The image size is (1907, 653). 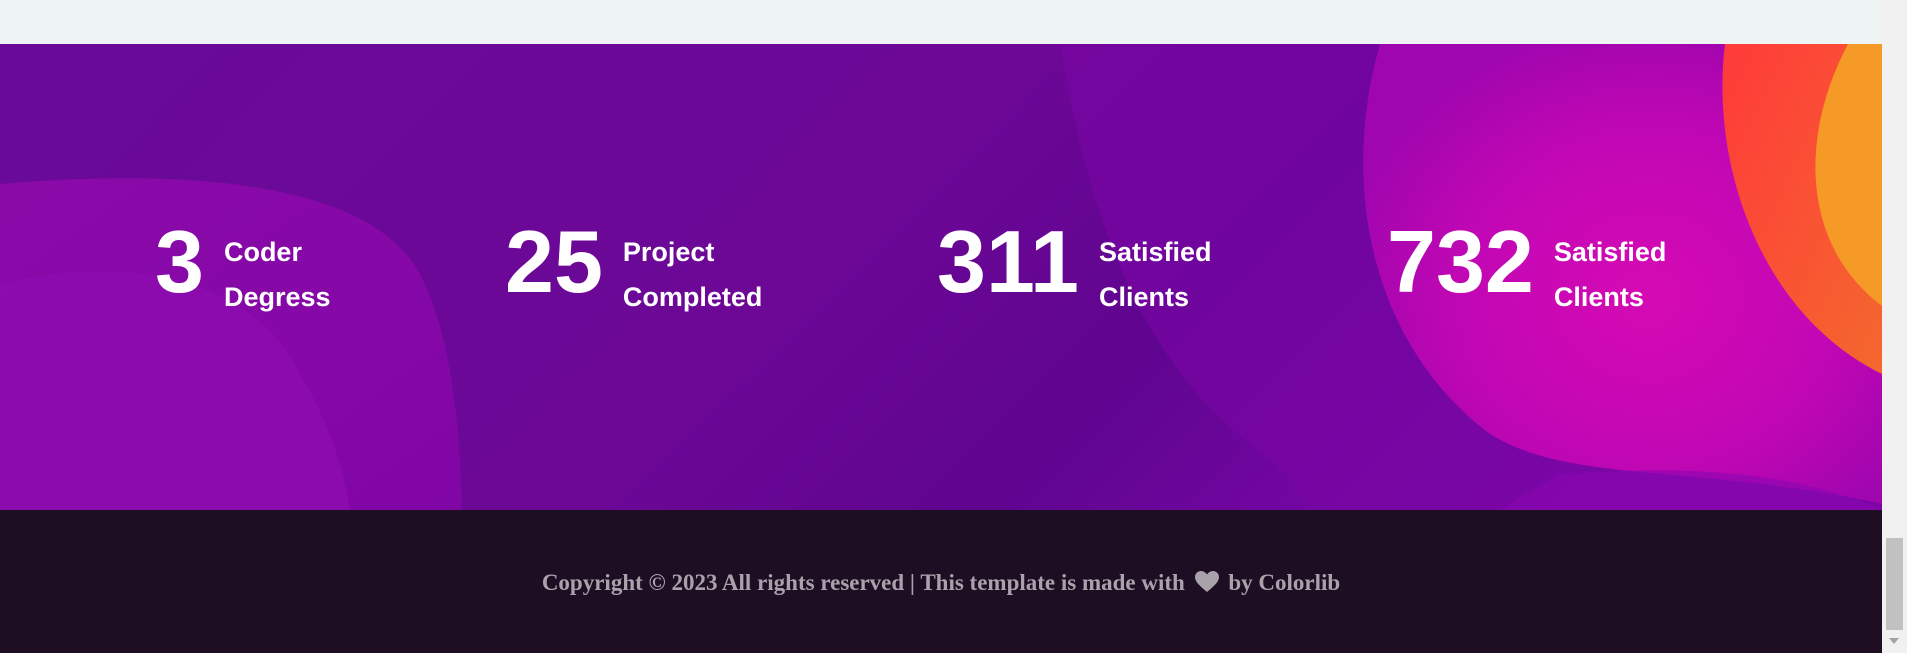 What do you see at coordinates (1894, 641) in the screenshot?
I see `scroll-down-arrow-icon` at bounding box center [1894, 641].